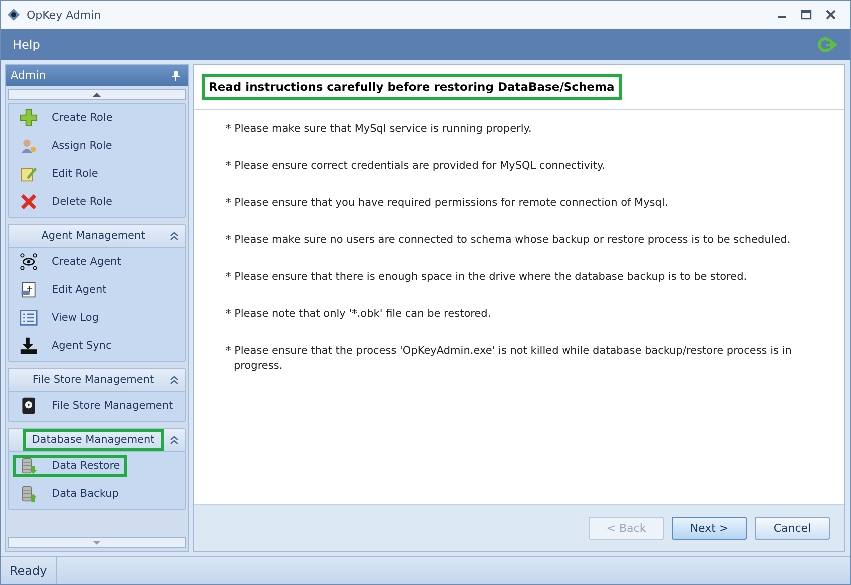  Describe the element at coordinates (69, 494) in the screenshot. I see `sidebar-item: Data Backup` at that location.